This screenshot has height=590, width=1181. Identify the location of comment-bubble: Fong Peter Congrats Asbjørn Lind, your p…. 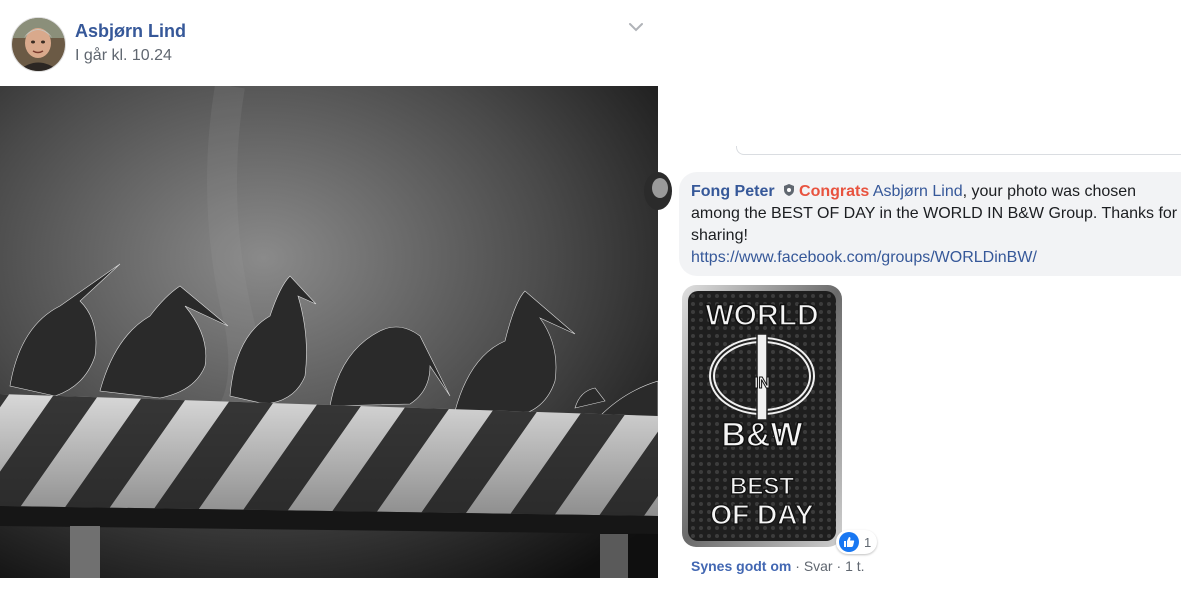
(930, 224).